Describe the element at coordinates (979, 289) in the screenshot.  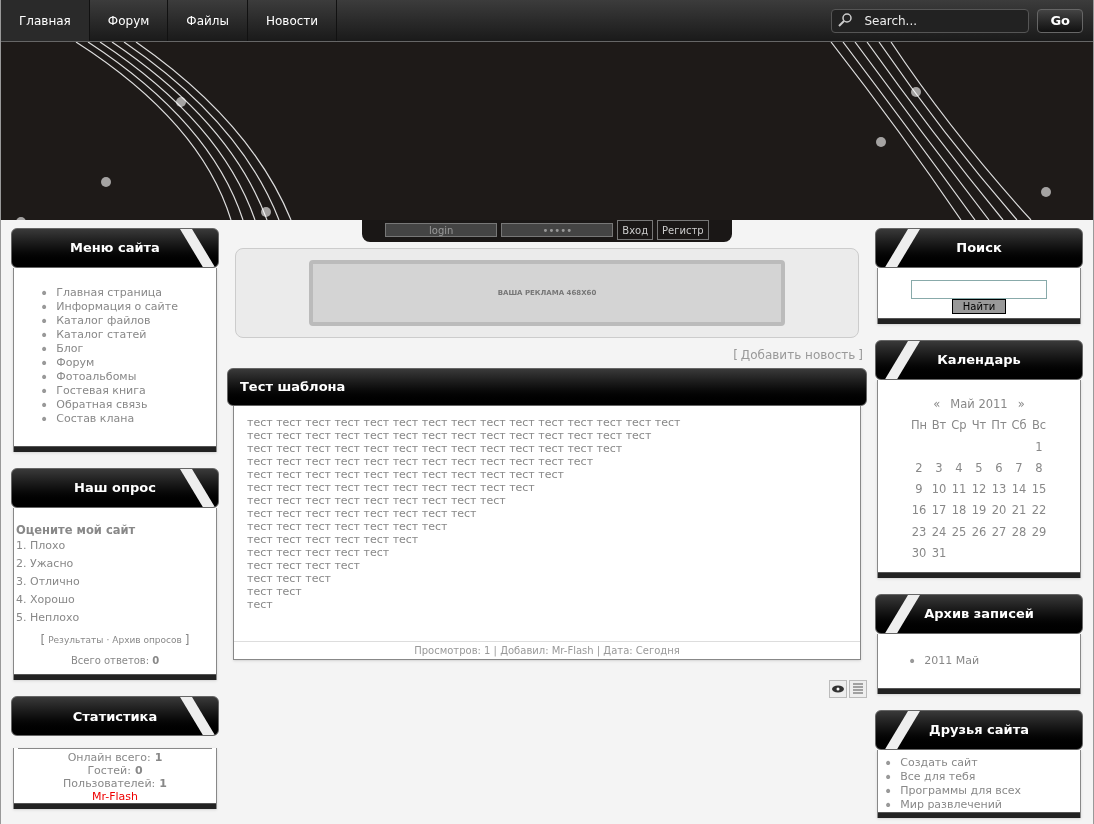
I see `site-search-field` at that location.